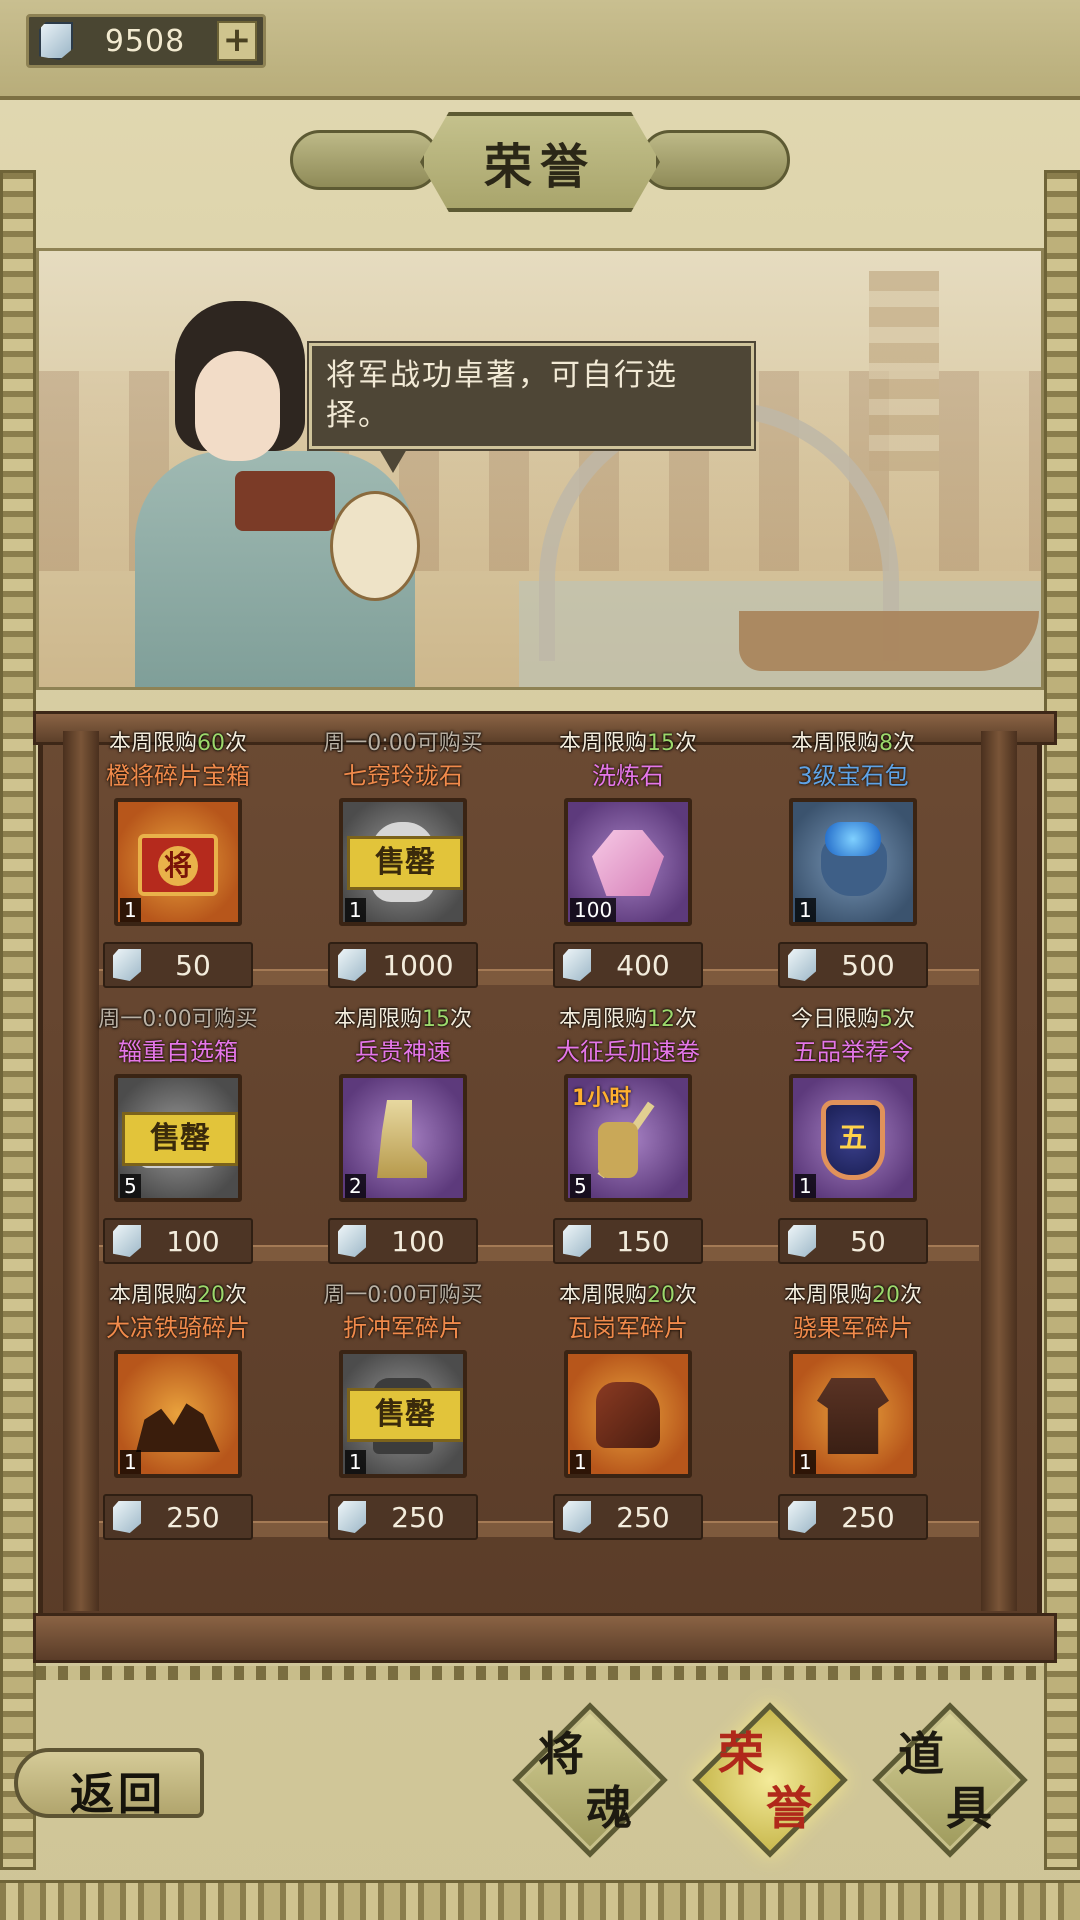  I want to click on shop-item: 周一0:00可购买 辎重自选箱售罄 5 100, so click(178, 1136).